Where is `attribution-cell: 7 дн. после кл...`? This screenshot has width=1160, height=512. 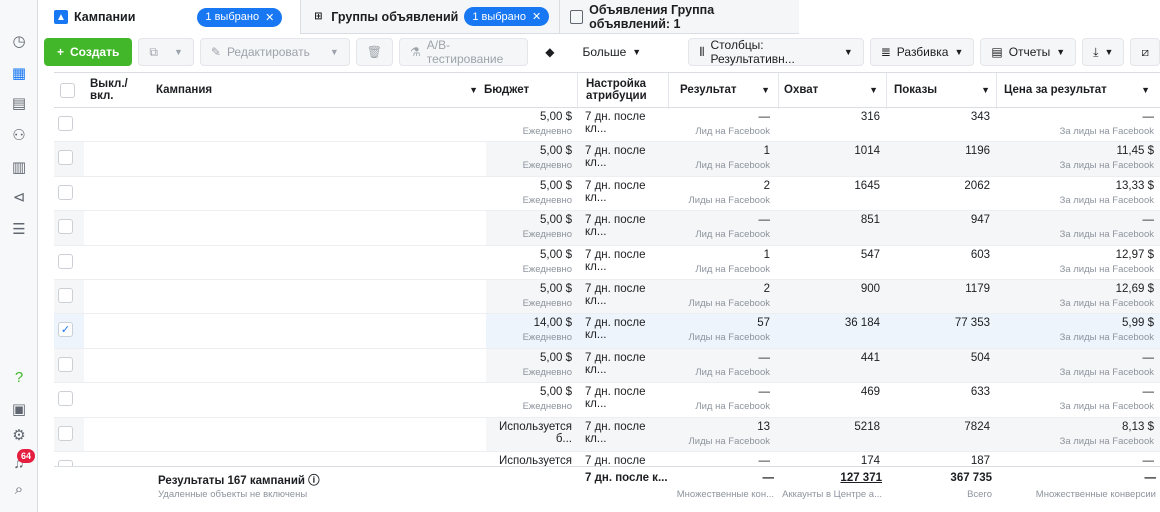 attribution-cell: 7 дн. после кл... is located at coordinates (615, 432).